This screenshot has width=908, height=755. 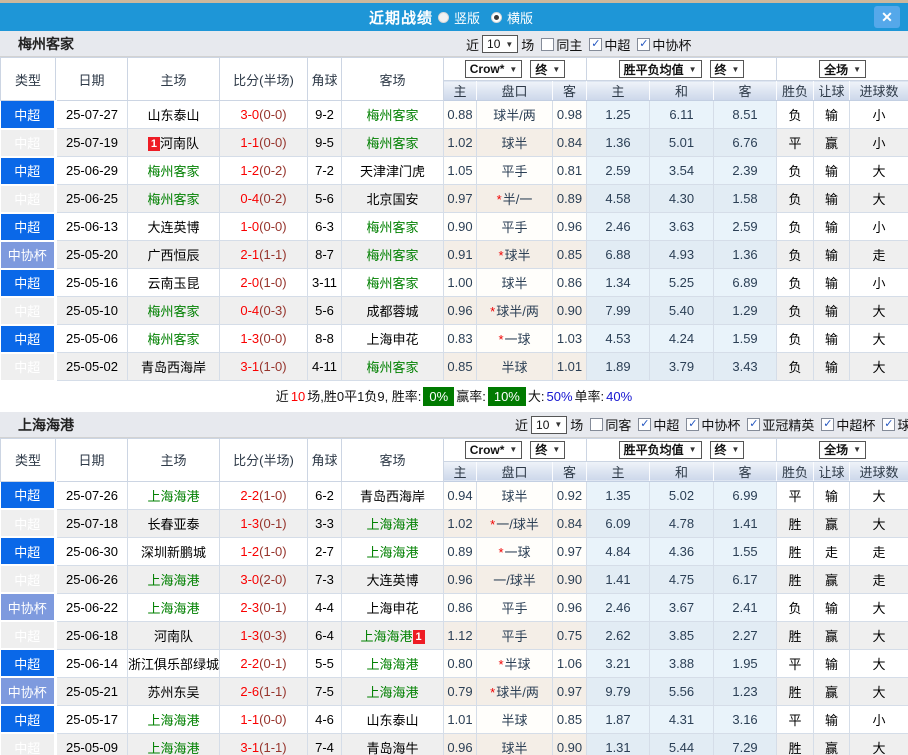 What do you see at coordinates (514, 143) in the screenshot?
I see `handicap-line-text: 球半` at bounding box center [514, 143].